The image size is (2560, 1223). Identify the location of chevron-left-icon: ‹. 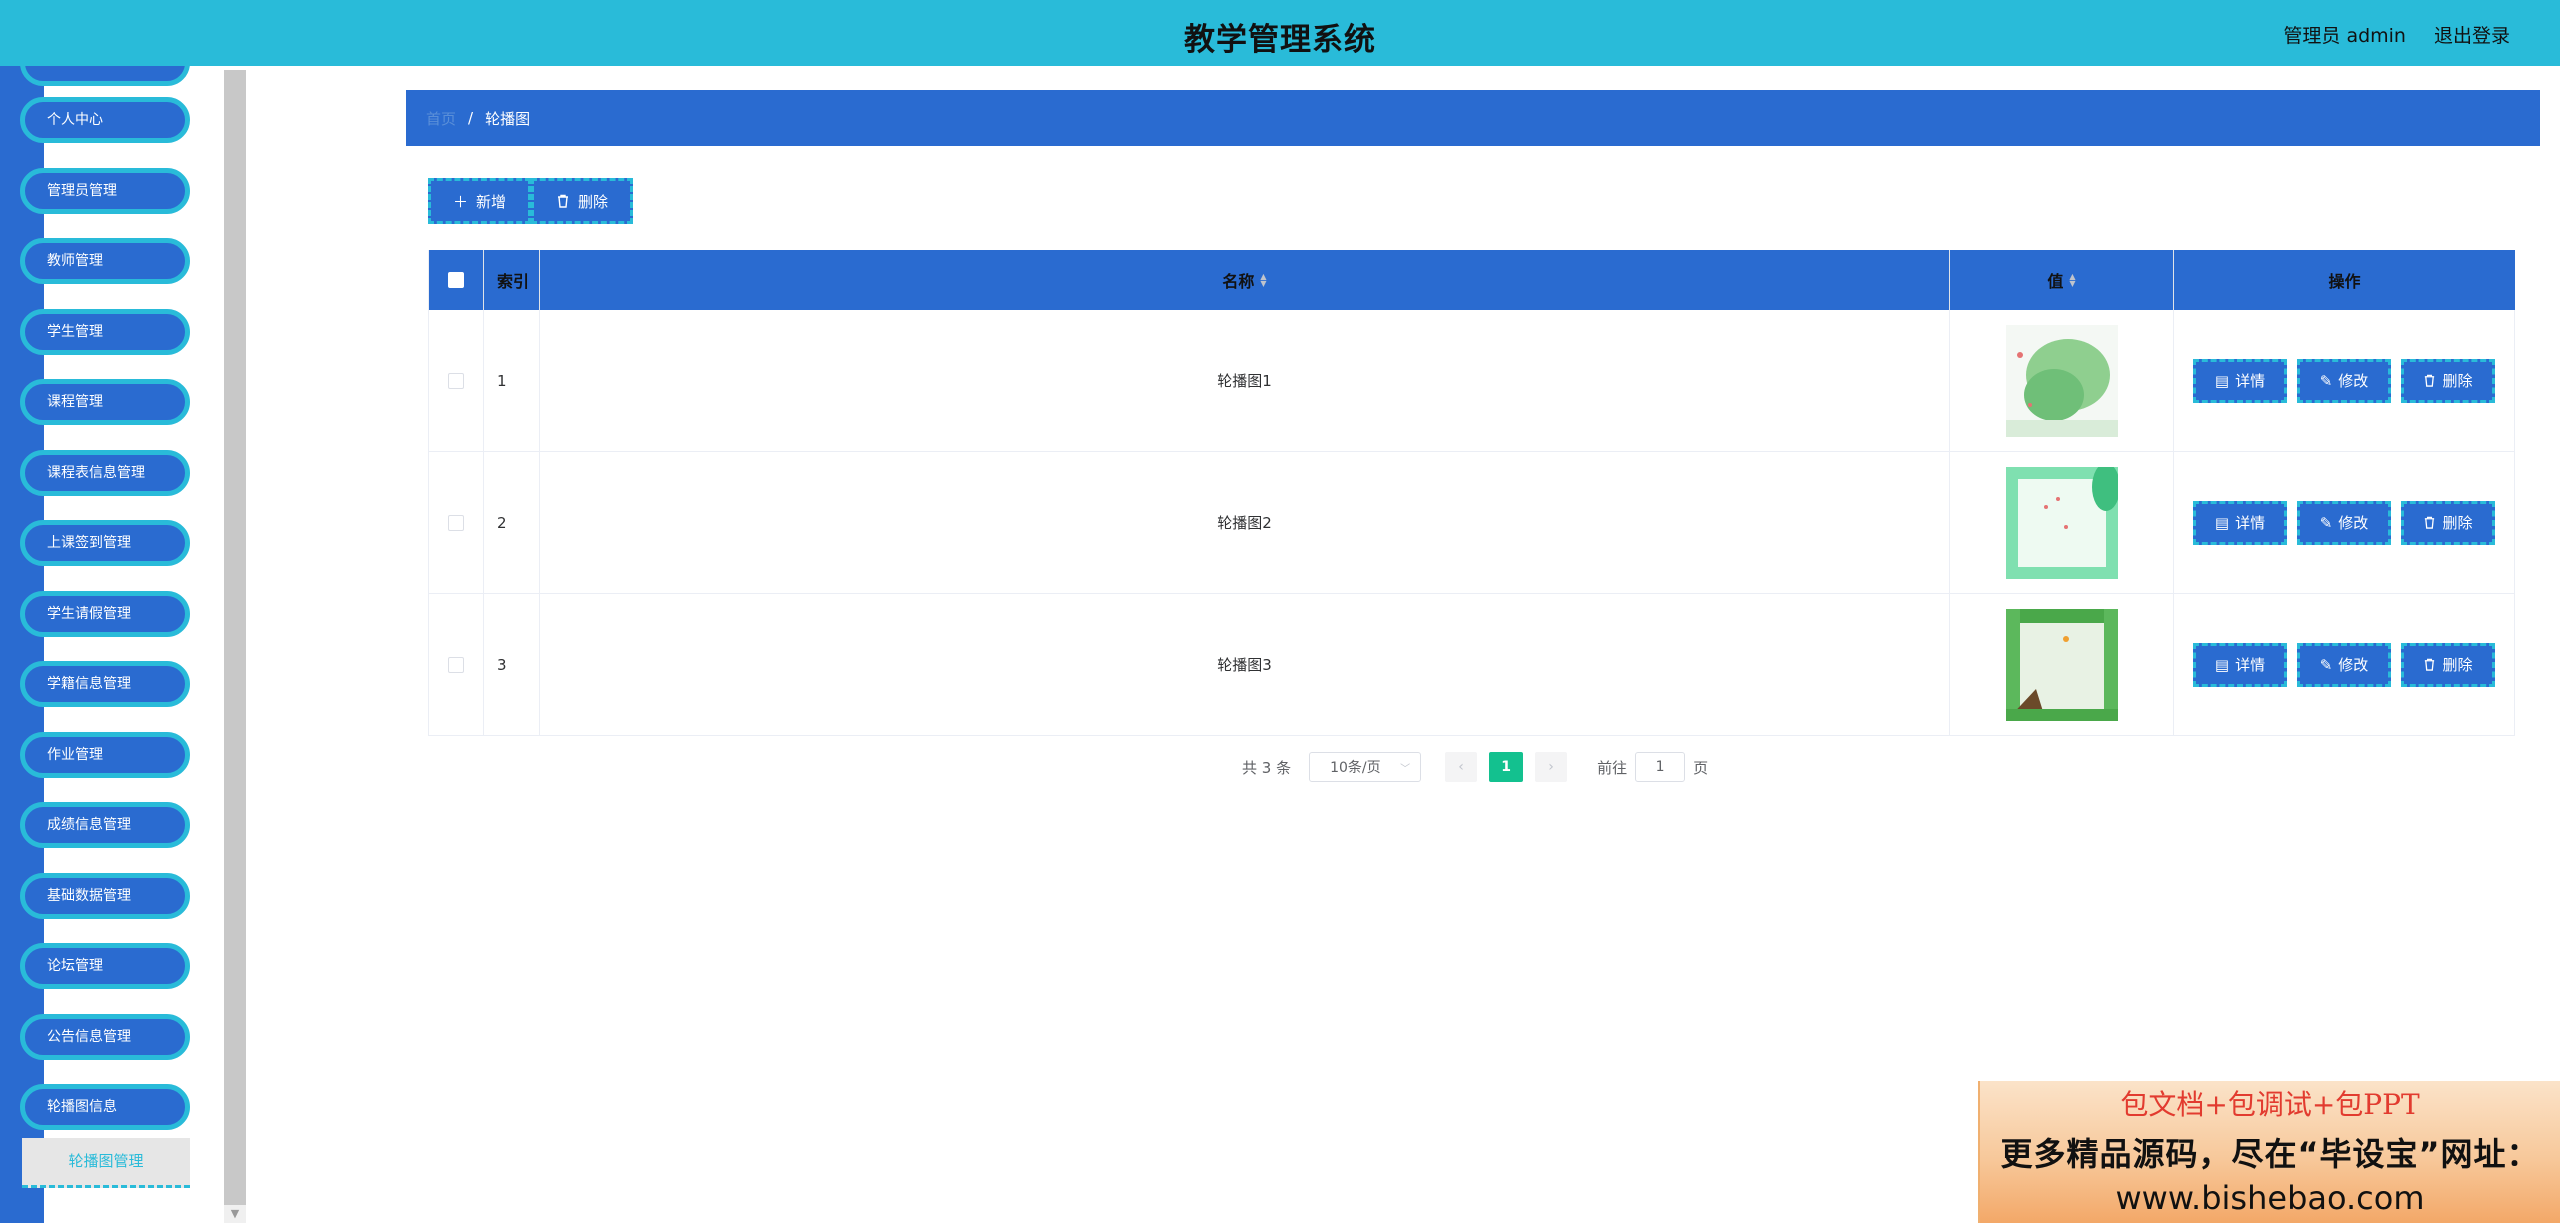
(1461, 767).